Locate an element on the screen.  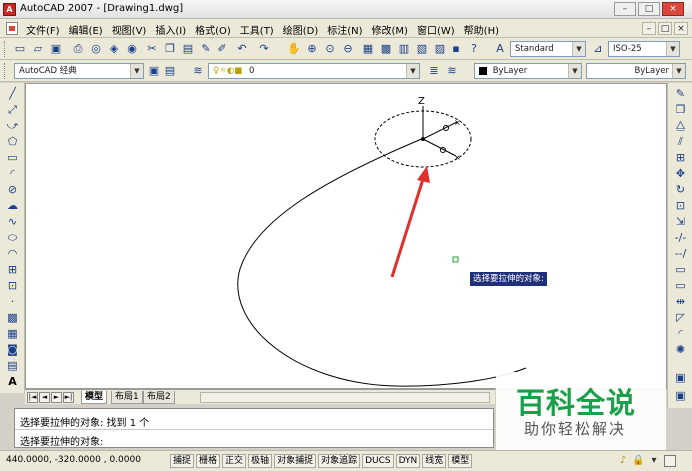
menu-draw: 绘图(D) is located at coordinates (301, 29).